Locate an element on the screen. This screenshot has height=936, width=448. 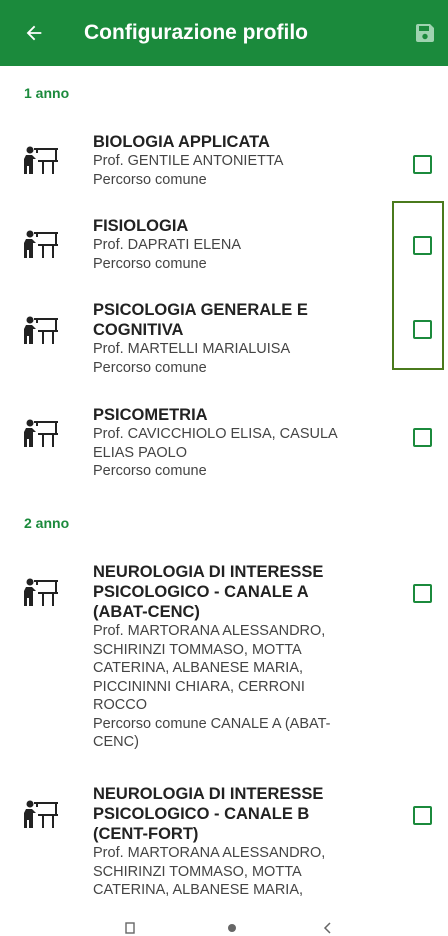
course-name: BIOLOGIA APPLICATA is located at coordinates (181, 142).